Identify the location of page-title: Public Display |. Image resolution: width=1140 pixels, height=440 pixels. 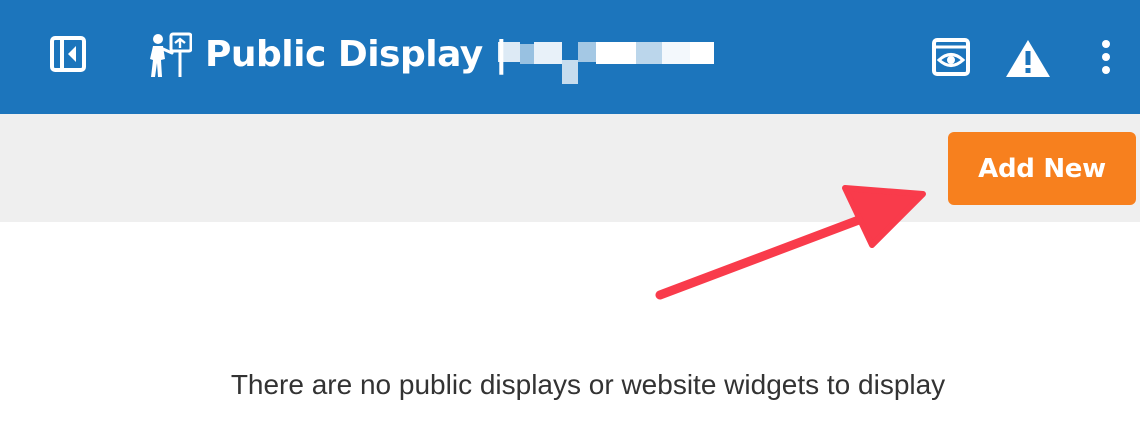
(356, 54).